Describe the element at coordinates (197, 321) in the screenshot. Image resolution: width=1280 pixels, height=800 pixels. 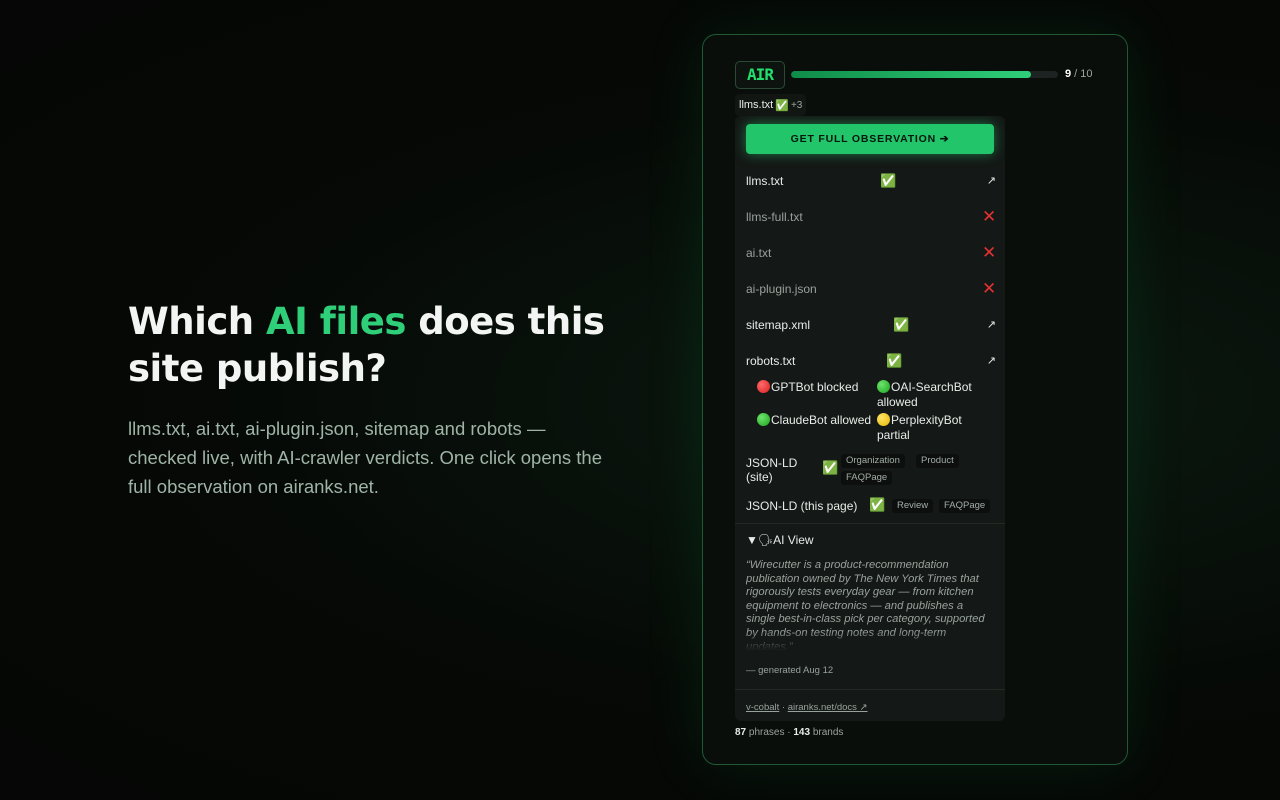
I see `hero-title-pre: Which` at that location.